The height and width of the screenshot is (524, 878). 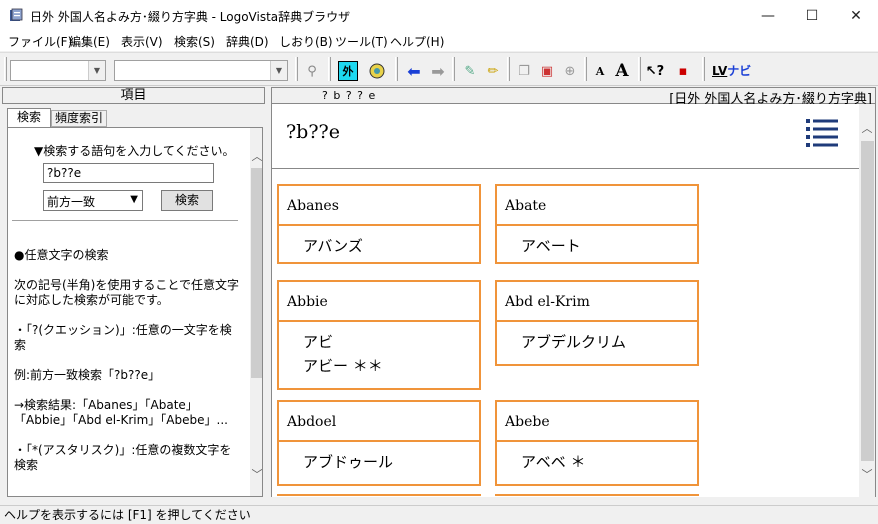 I want to click on toolbar: ▼ ▼ ⚲ 外 ⬅ ➡ ✎ ✏ ❐ ▣ ⊕ A A ↖? ▪ LVナビ, so click(x=439, y=69).